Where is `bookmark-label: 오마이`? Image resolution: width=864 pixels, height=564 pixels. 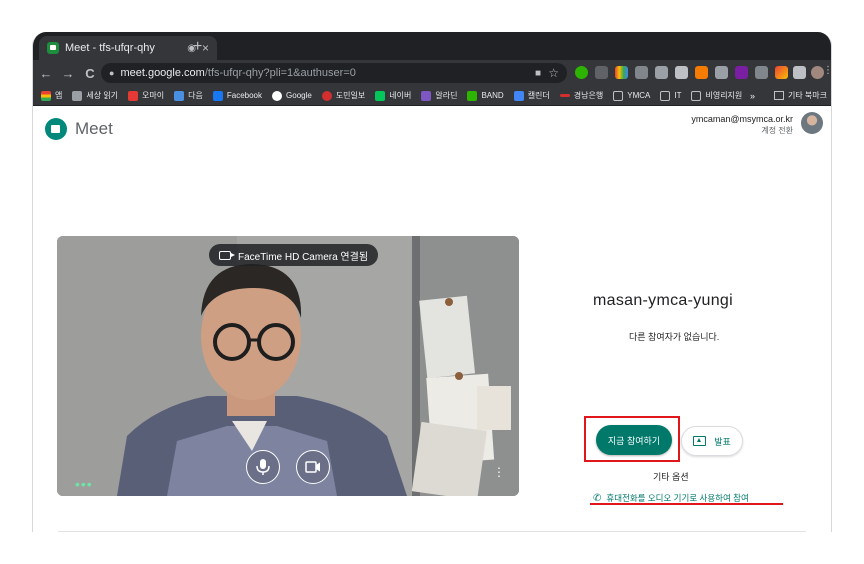
bookmark-label: 오마이 is located at coordinates (153, 95).